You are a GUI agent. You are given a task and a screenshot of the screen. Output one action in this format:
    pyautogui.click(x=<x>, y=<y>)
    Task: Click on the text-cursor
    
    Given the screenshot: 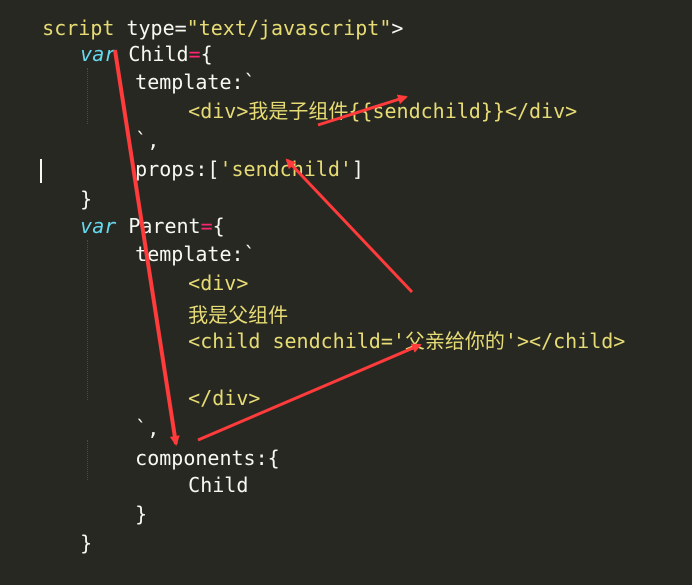 What is the action you would take?
    pyautogui.click(x=41, y=171)
    